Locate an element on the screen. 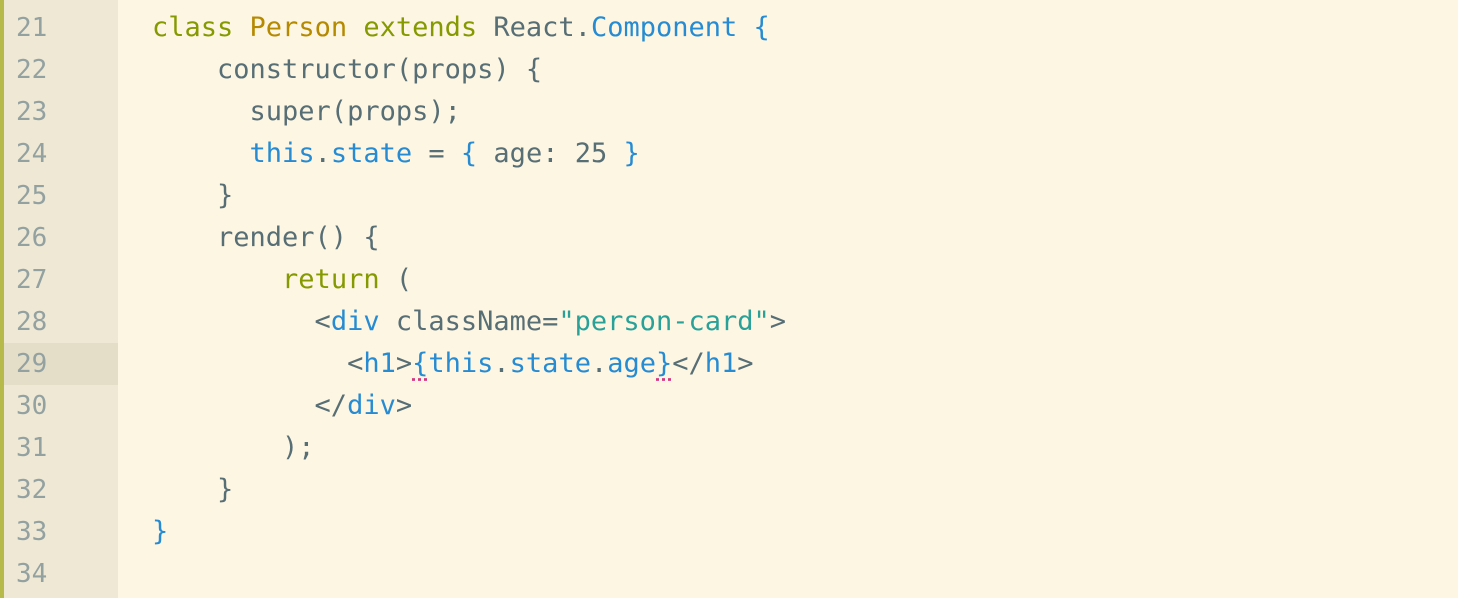 This screenshot has height=598, width=1458. line-number: 23 is located at coordinates (32, 112).